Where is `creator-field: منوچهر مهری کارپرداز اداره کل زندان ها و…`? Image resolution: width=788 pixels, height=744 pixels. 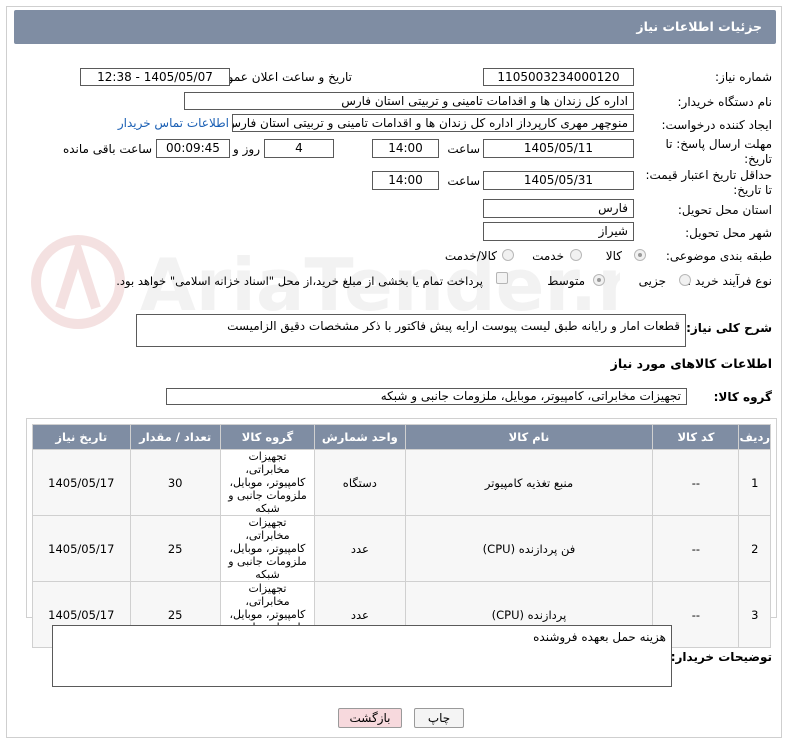 creator-field: منوچهر مهری کارپرداز اداره کل زندان ها و… is located at coordinates (433, 123).